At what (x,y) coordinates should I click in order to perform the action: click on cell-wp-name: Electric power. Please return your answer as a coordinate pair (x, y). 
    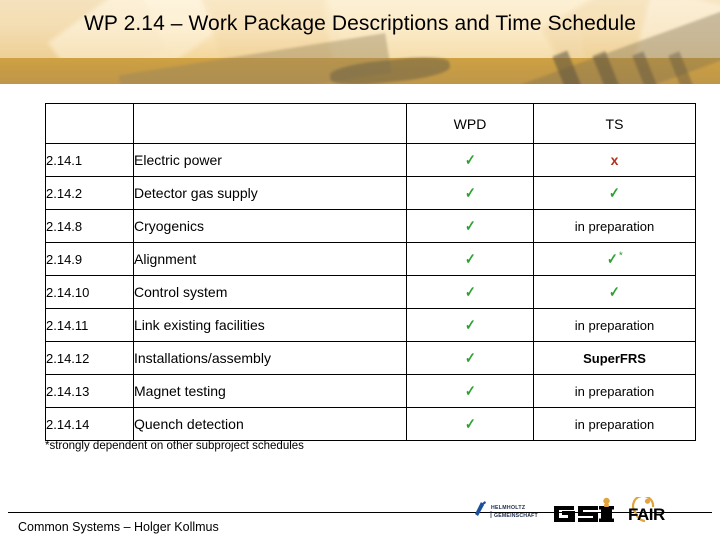
    Looking at the image, I should click on (270, 160).